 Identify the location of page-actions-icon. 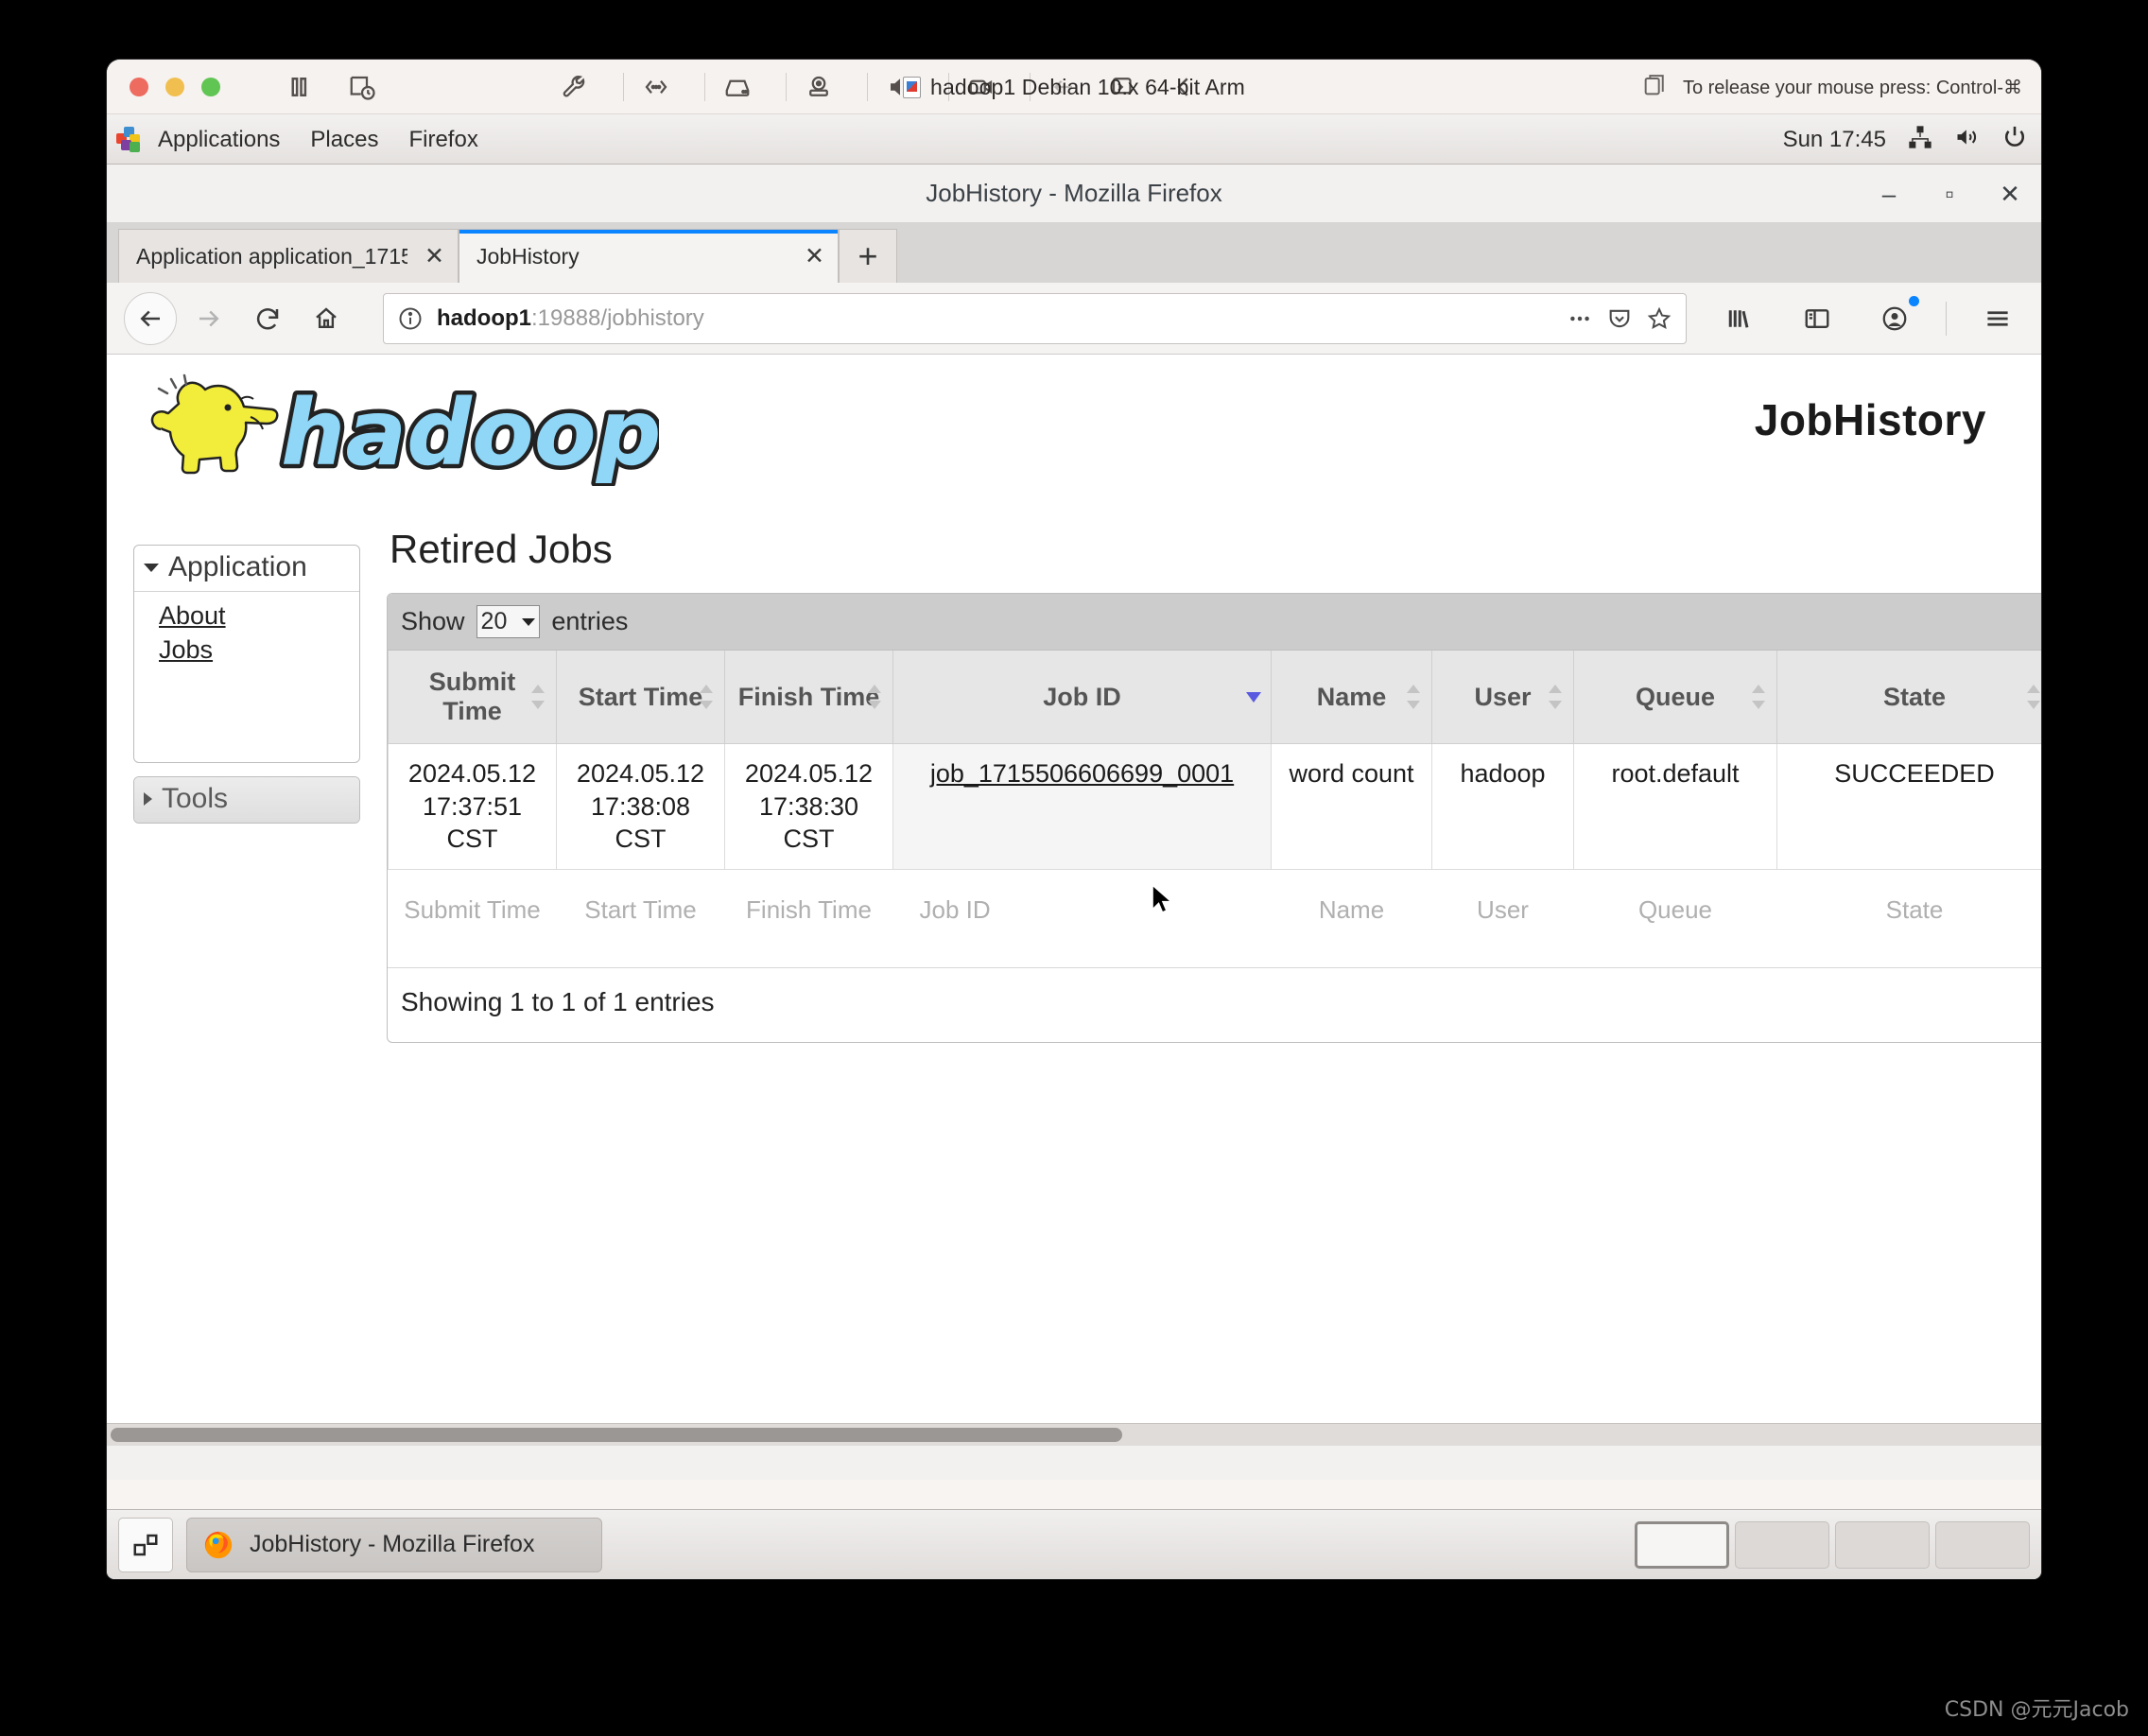
(1580, 318).